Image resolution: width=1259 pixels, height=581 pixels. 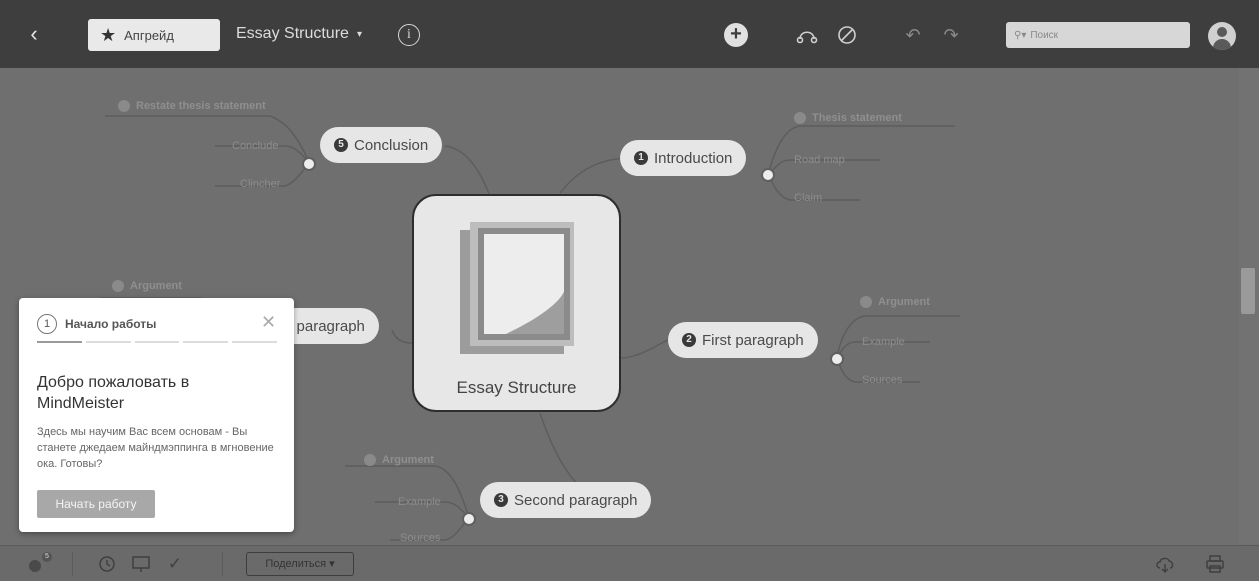 What do you see at coordinates (359, 34) in the screenshot?
I see `caret-down-icon: ▾` at bounding box center [359, 34].